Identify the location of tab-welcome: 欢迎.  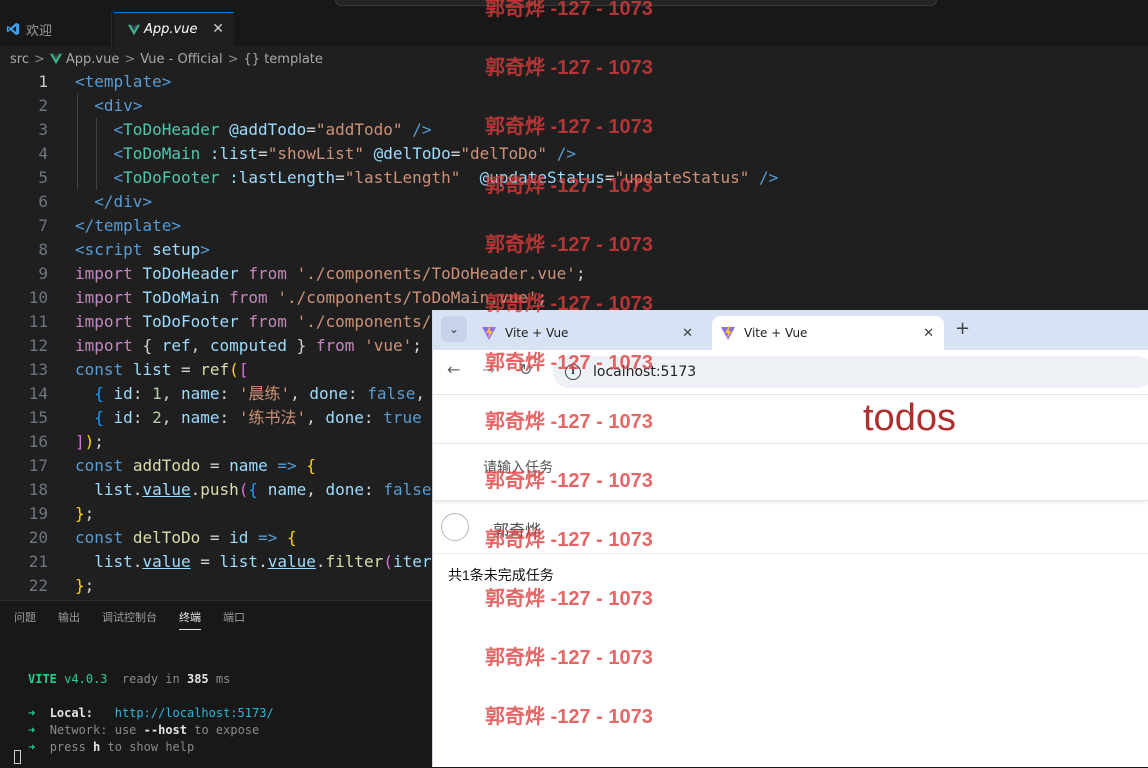
(56, 29).